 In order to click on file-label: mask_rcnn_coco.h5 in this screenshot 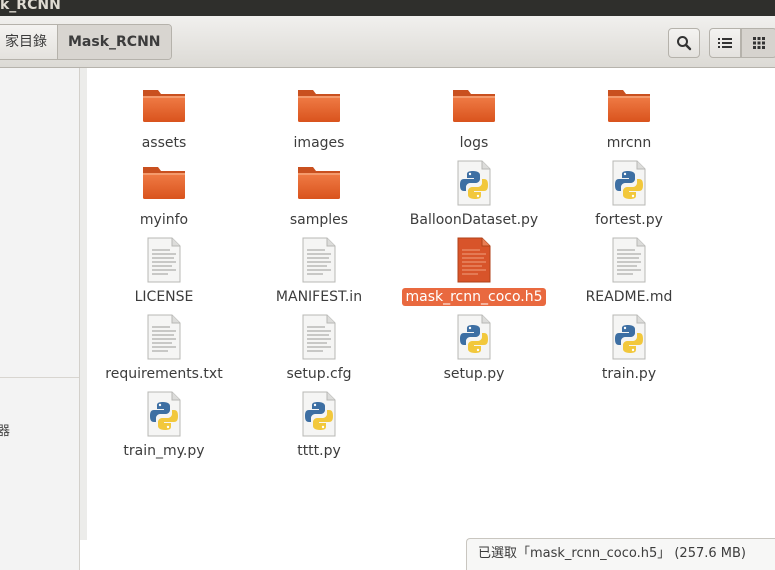, I will do `click(474, 297)`.